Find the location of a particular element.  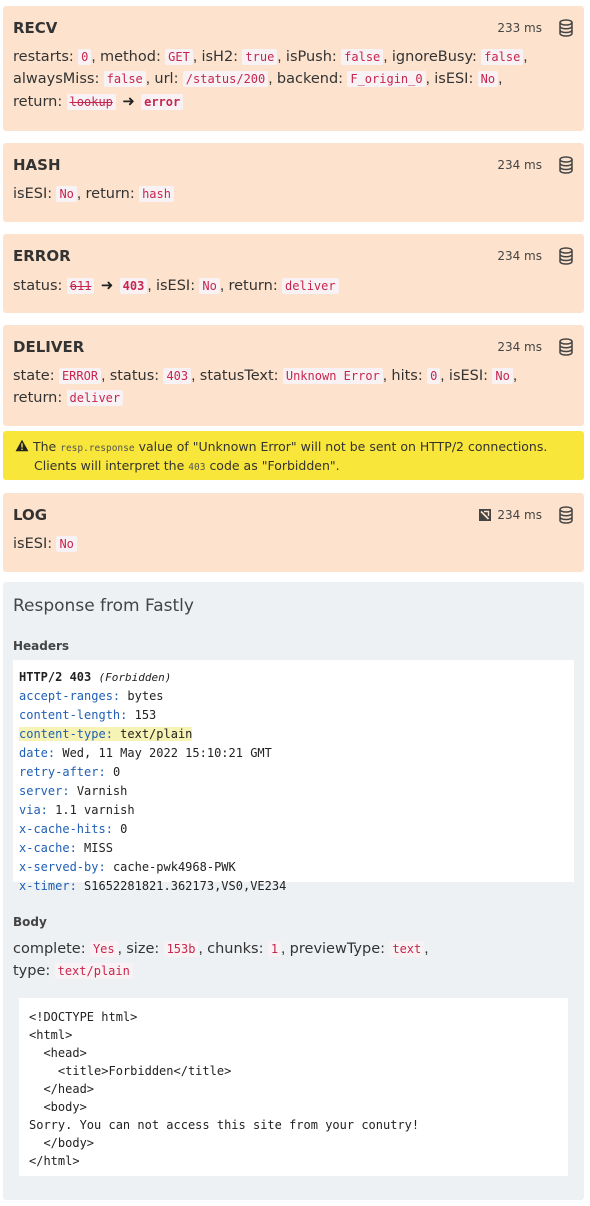

header-key: x-served-by: is located at coordinates (62, 867).